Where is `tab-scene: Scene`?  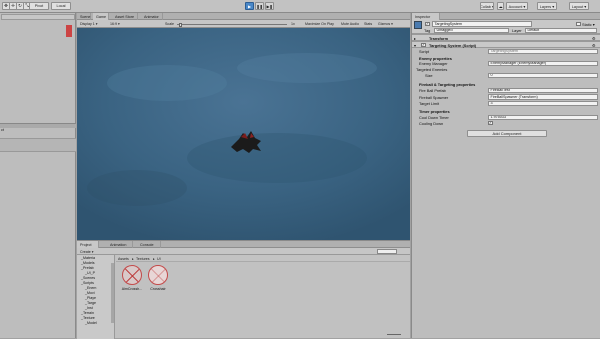
tab-scene: Scene is located at coordinates (84, 16).